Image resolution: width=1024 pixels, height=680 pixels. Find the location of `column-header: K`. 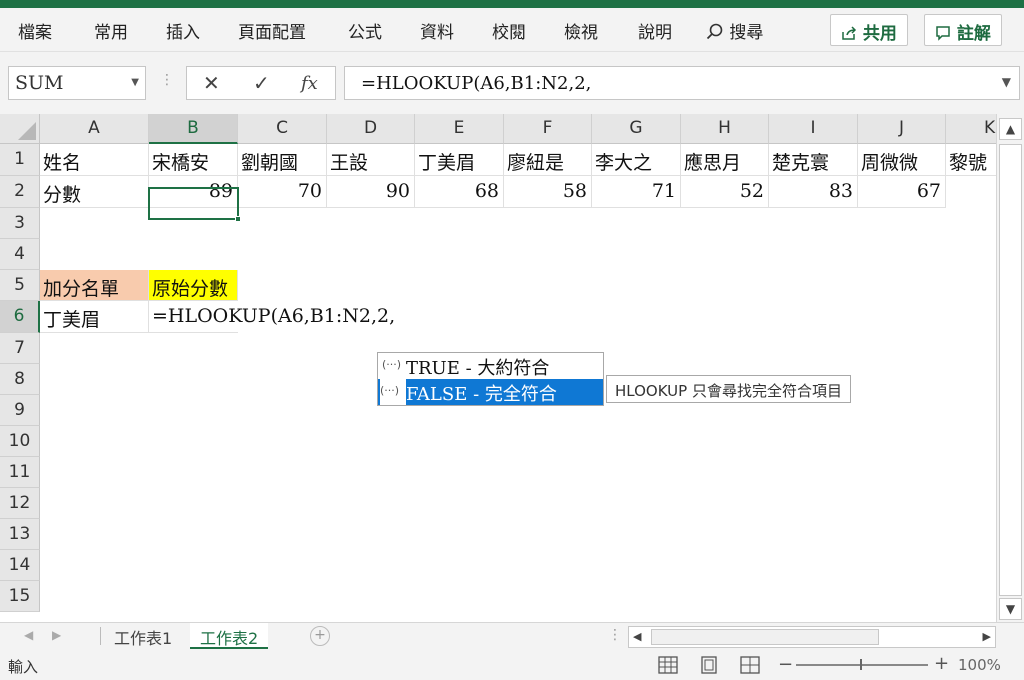

column-header: K is located at coordinates (971, 129).